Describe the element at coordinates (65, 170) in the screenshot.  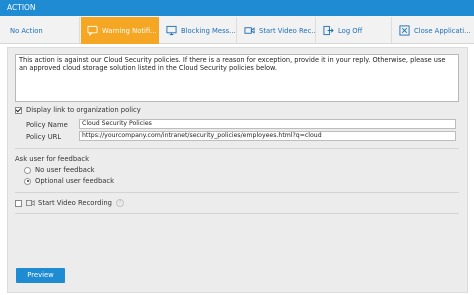
I see `no-feedback-label: No user feedback` at that location.